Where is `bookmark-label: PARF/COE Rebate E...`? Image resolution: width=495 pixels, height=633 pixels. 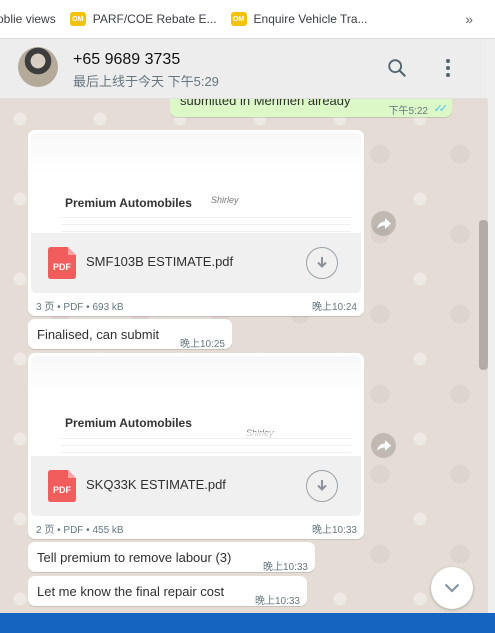
bookmark-label: PARF/COE Rebate E... is located at coordinates (154, 19).